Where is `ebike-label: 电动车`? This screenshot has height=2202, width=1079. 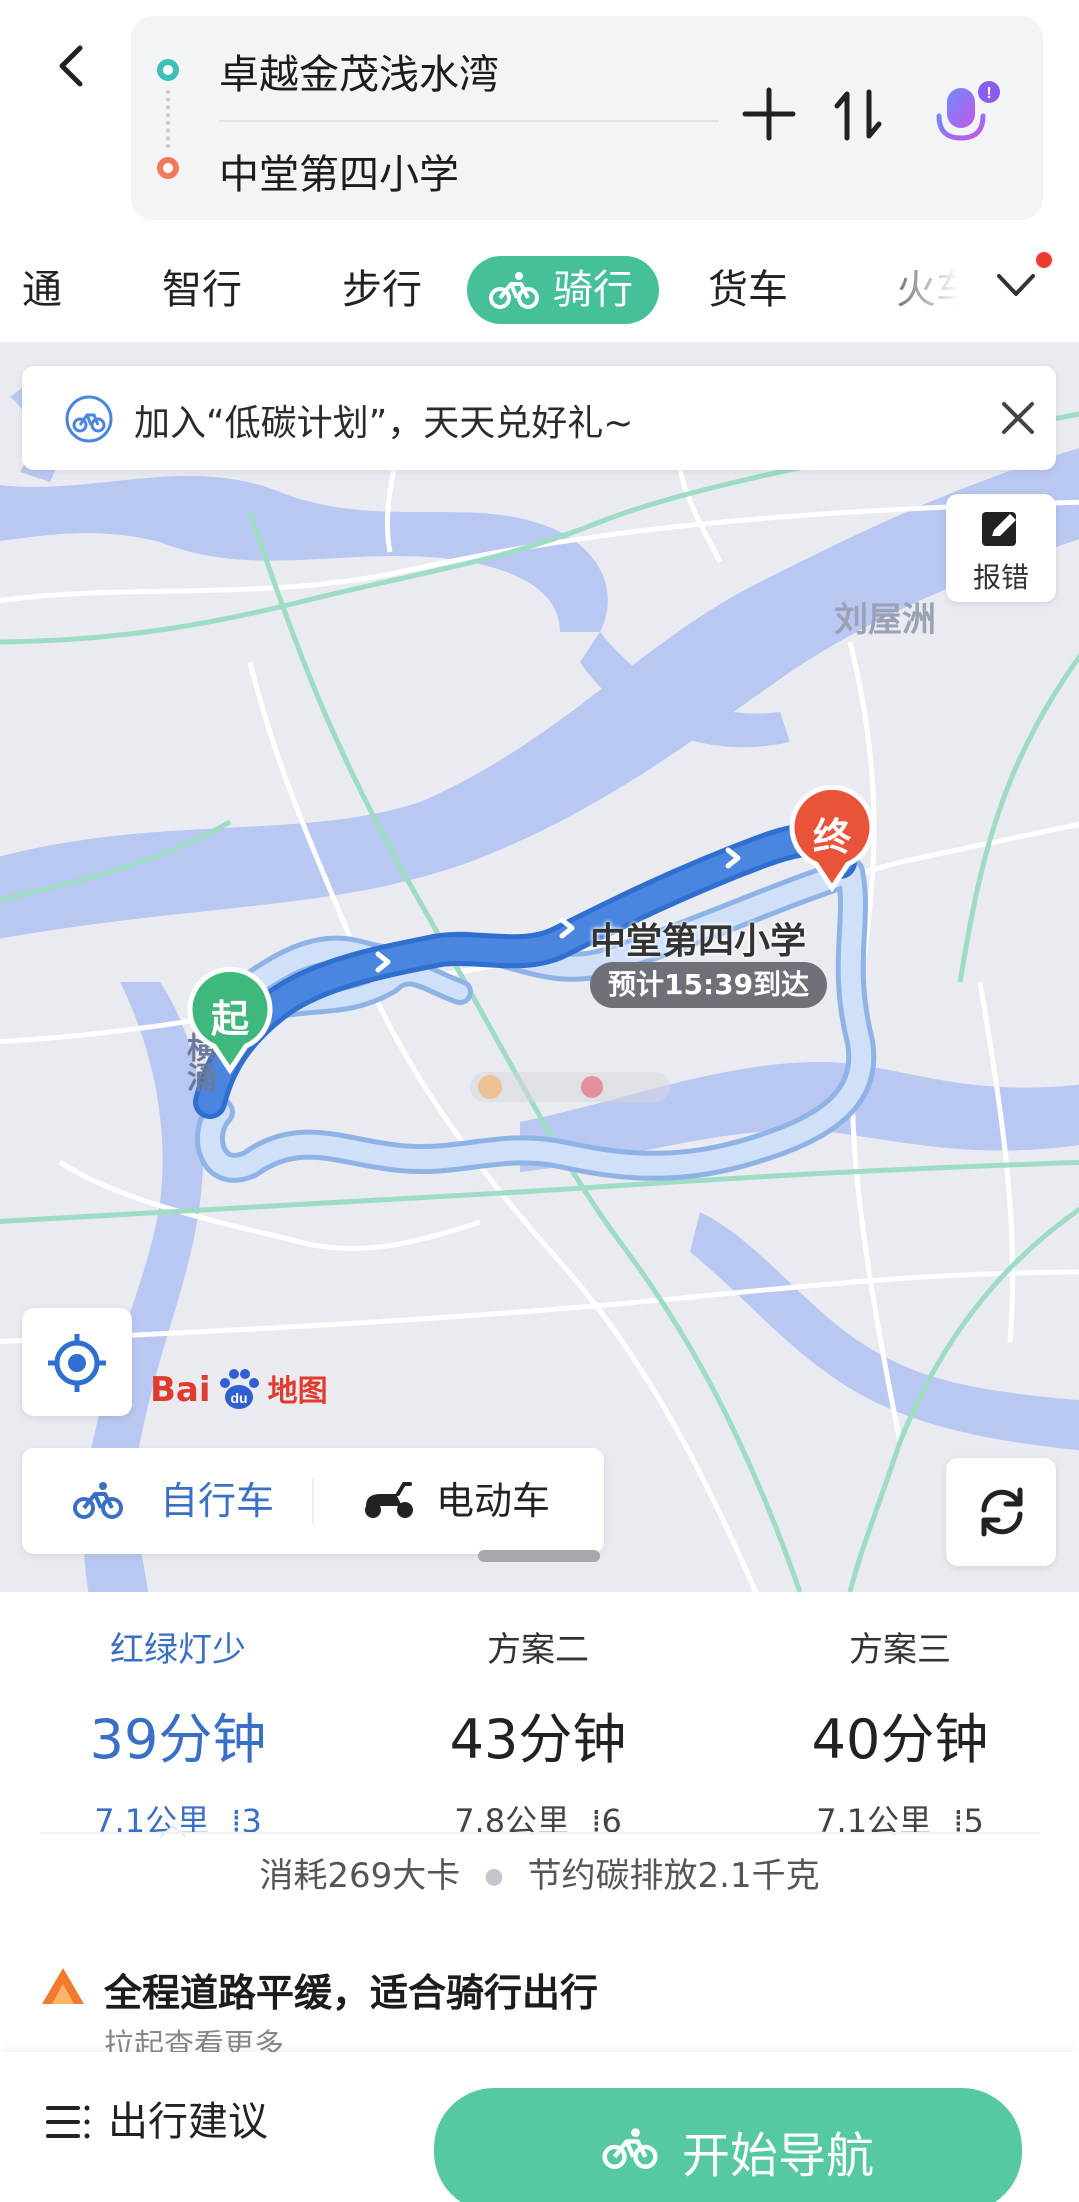 ebike-label: 电动车 is located at coordinates (493, 1501).